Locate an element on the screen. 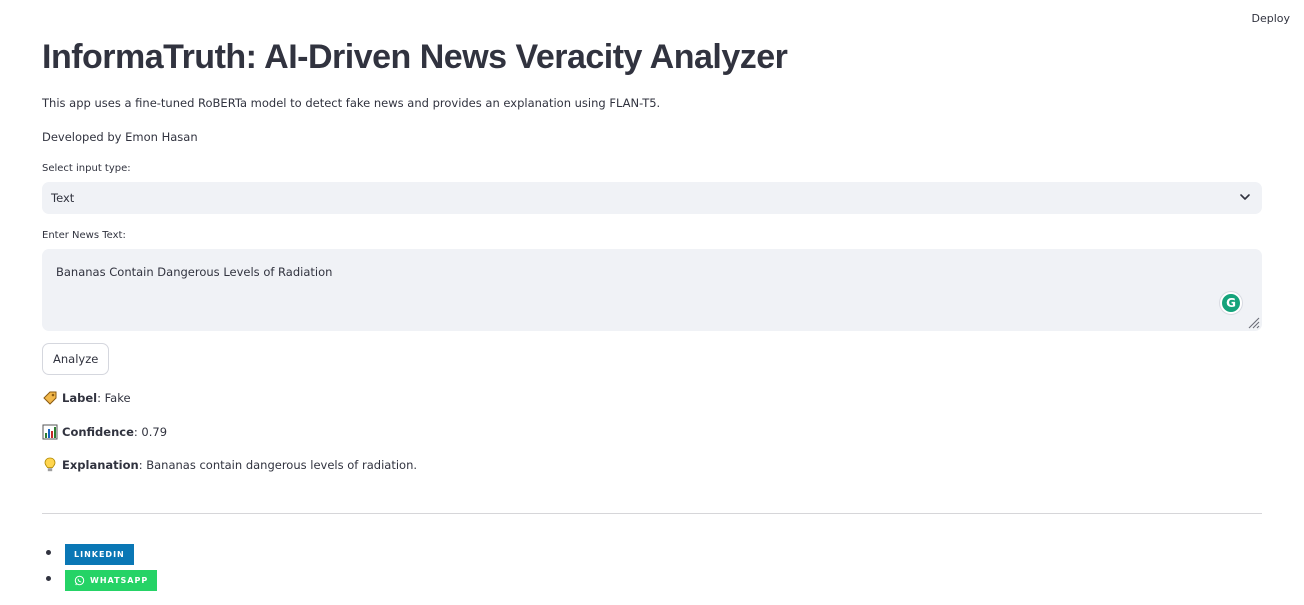 The width and height of the screenshot is (1304, 605). result-label-line: Label : Fake is located at coordinates (86, 398).